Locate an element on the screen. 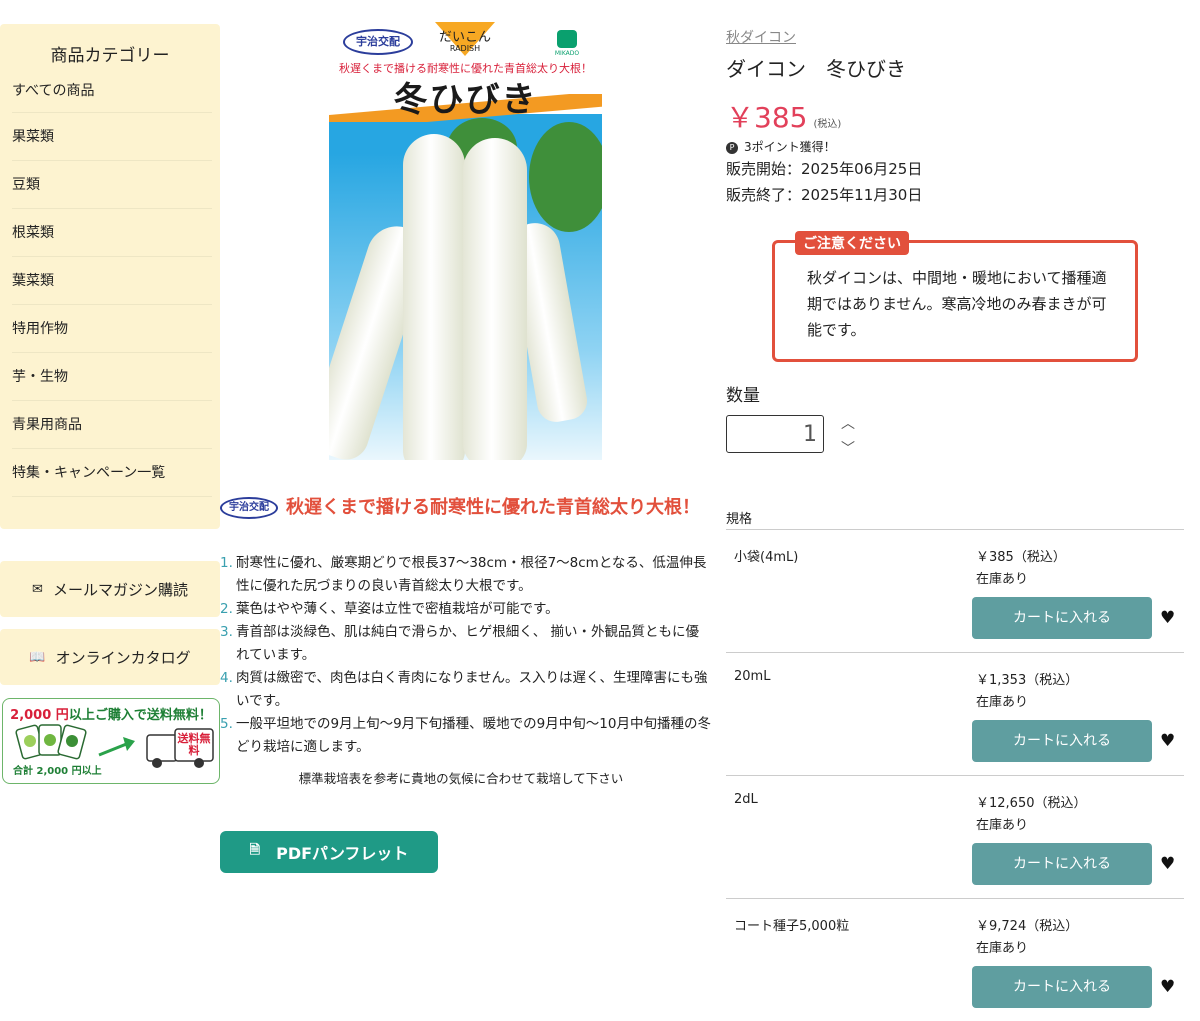 This screenshot has width=1200, height=1021. sale-end-date: 販売終了：2025年11月30日 is located at coordinates (824, 195).